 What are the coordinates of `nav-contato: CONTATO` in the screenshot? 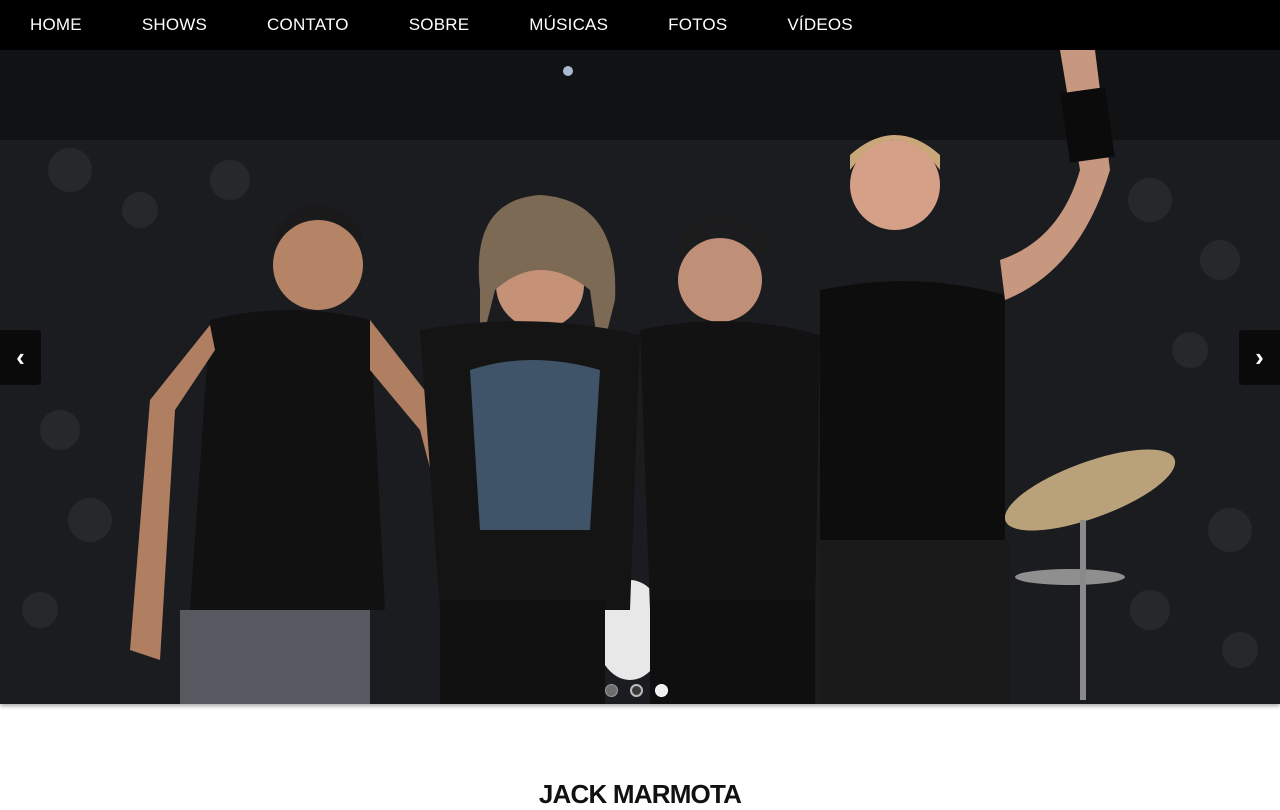 It's located at (308, 25).